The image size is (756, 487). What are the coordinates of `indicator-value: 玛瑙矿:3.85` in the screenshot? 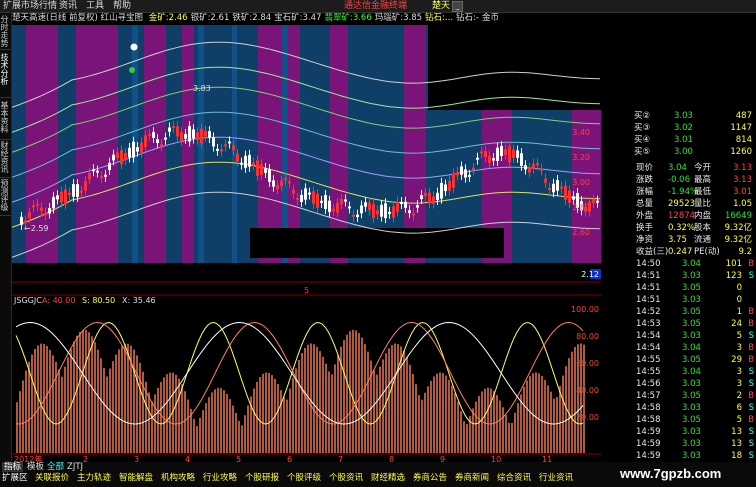 It's located at (398, 18).